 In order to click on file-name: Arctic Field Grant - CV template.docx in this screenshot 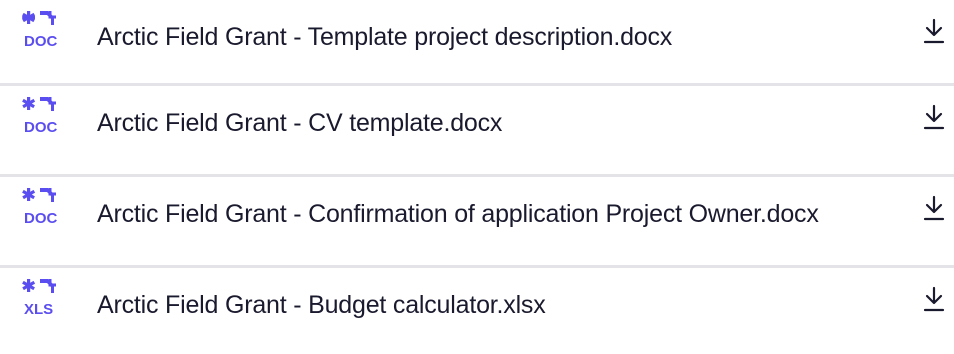, I will do `click(299, 123)`.